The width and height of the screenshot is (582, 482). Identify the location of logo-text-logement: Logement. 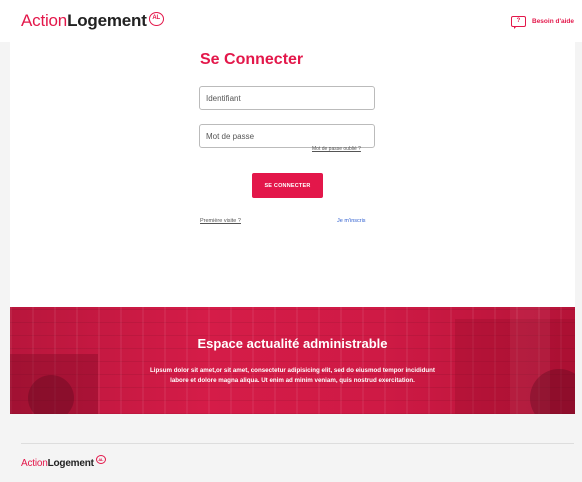
(107, 20).